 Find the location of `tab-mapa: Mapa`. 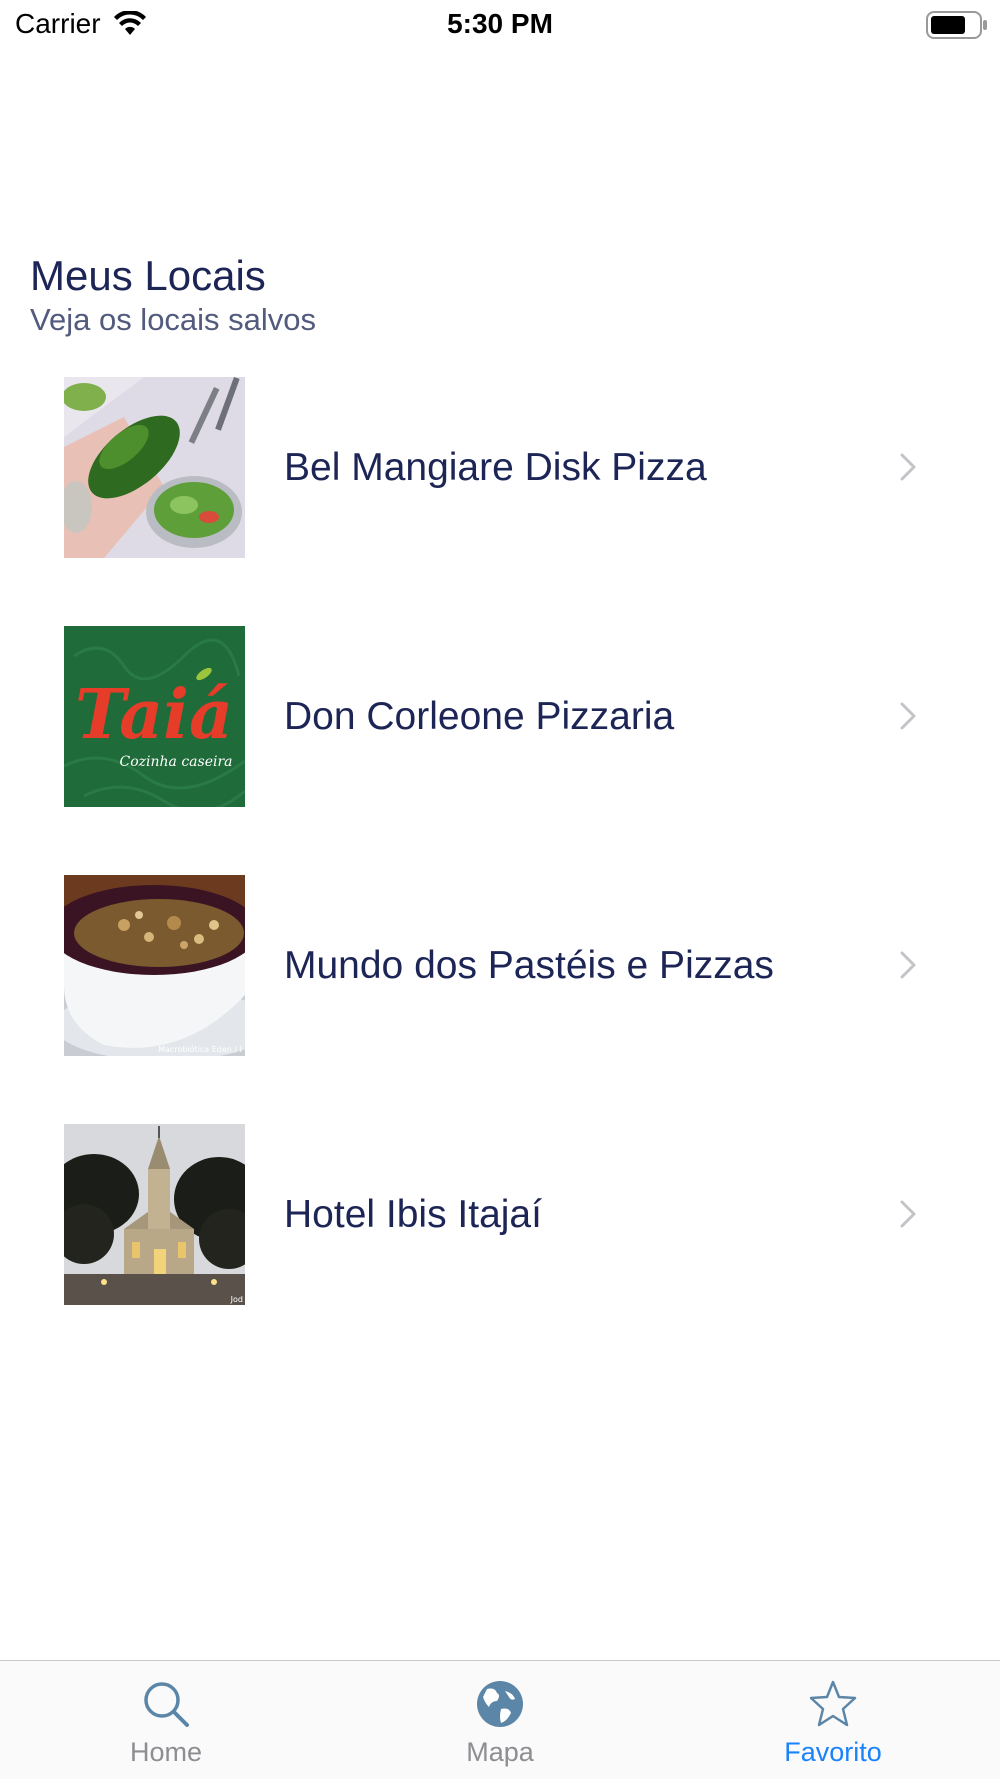

tab-mapa: Mapa is located at coordinates (500, 1720).